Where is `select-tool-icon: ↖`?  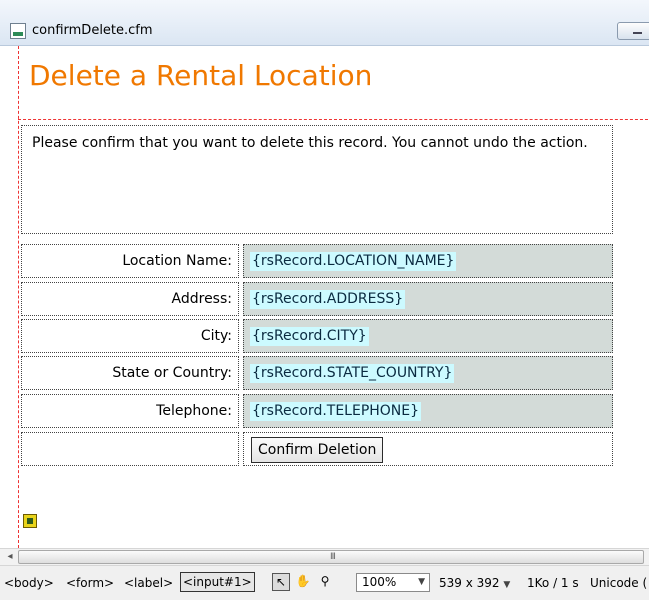
select-tool-icon: ↖ is located at coordinates (281, 582).